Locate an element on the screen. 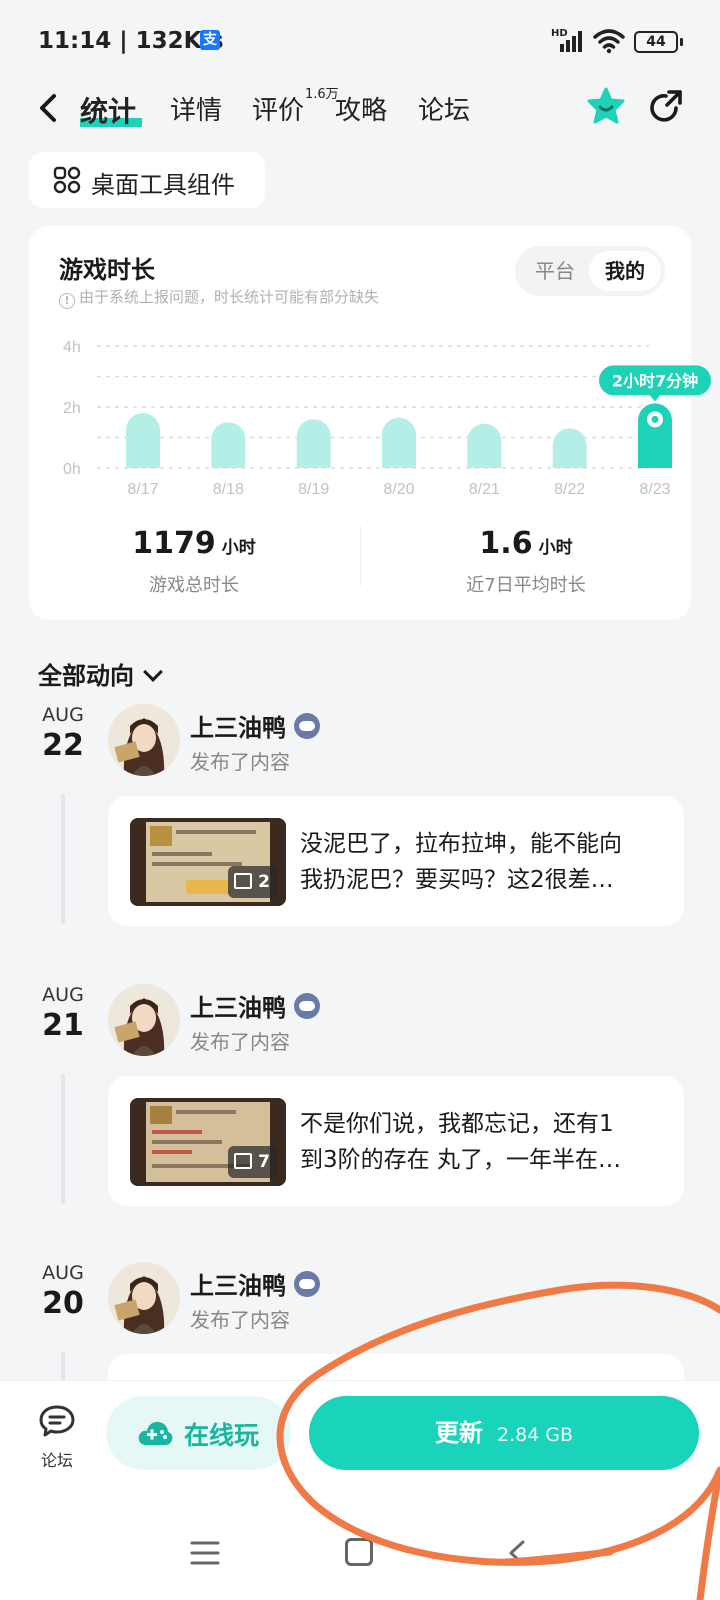 This screenshot has height=1600, width=720. tab-details: 详情 is located at coordinates (196, 108).